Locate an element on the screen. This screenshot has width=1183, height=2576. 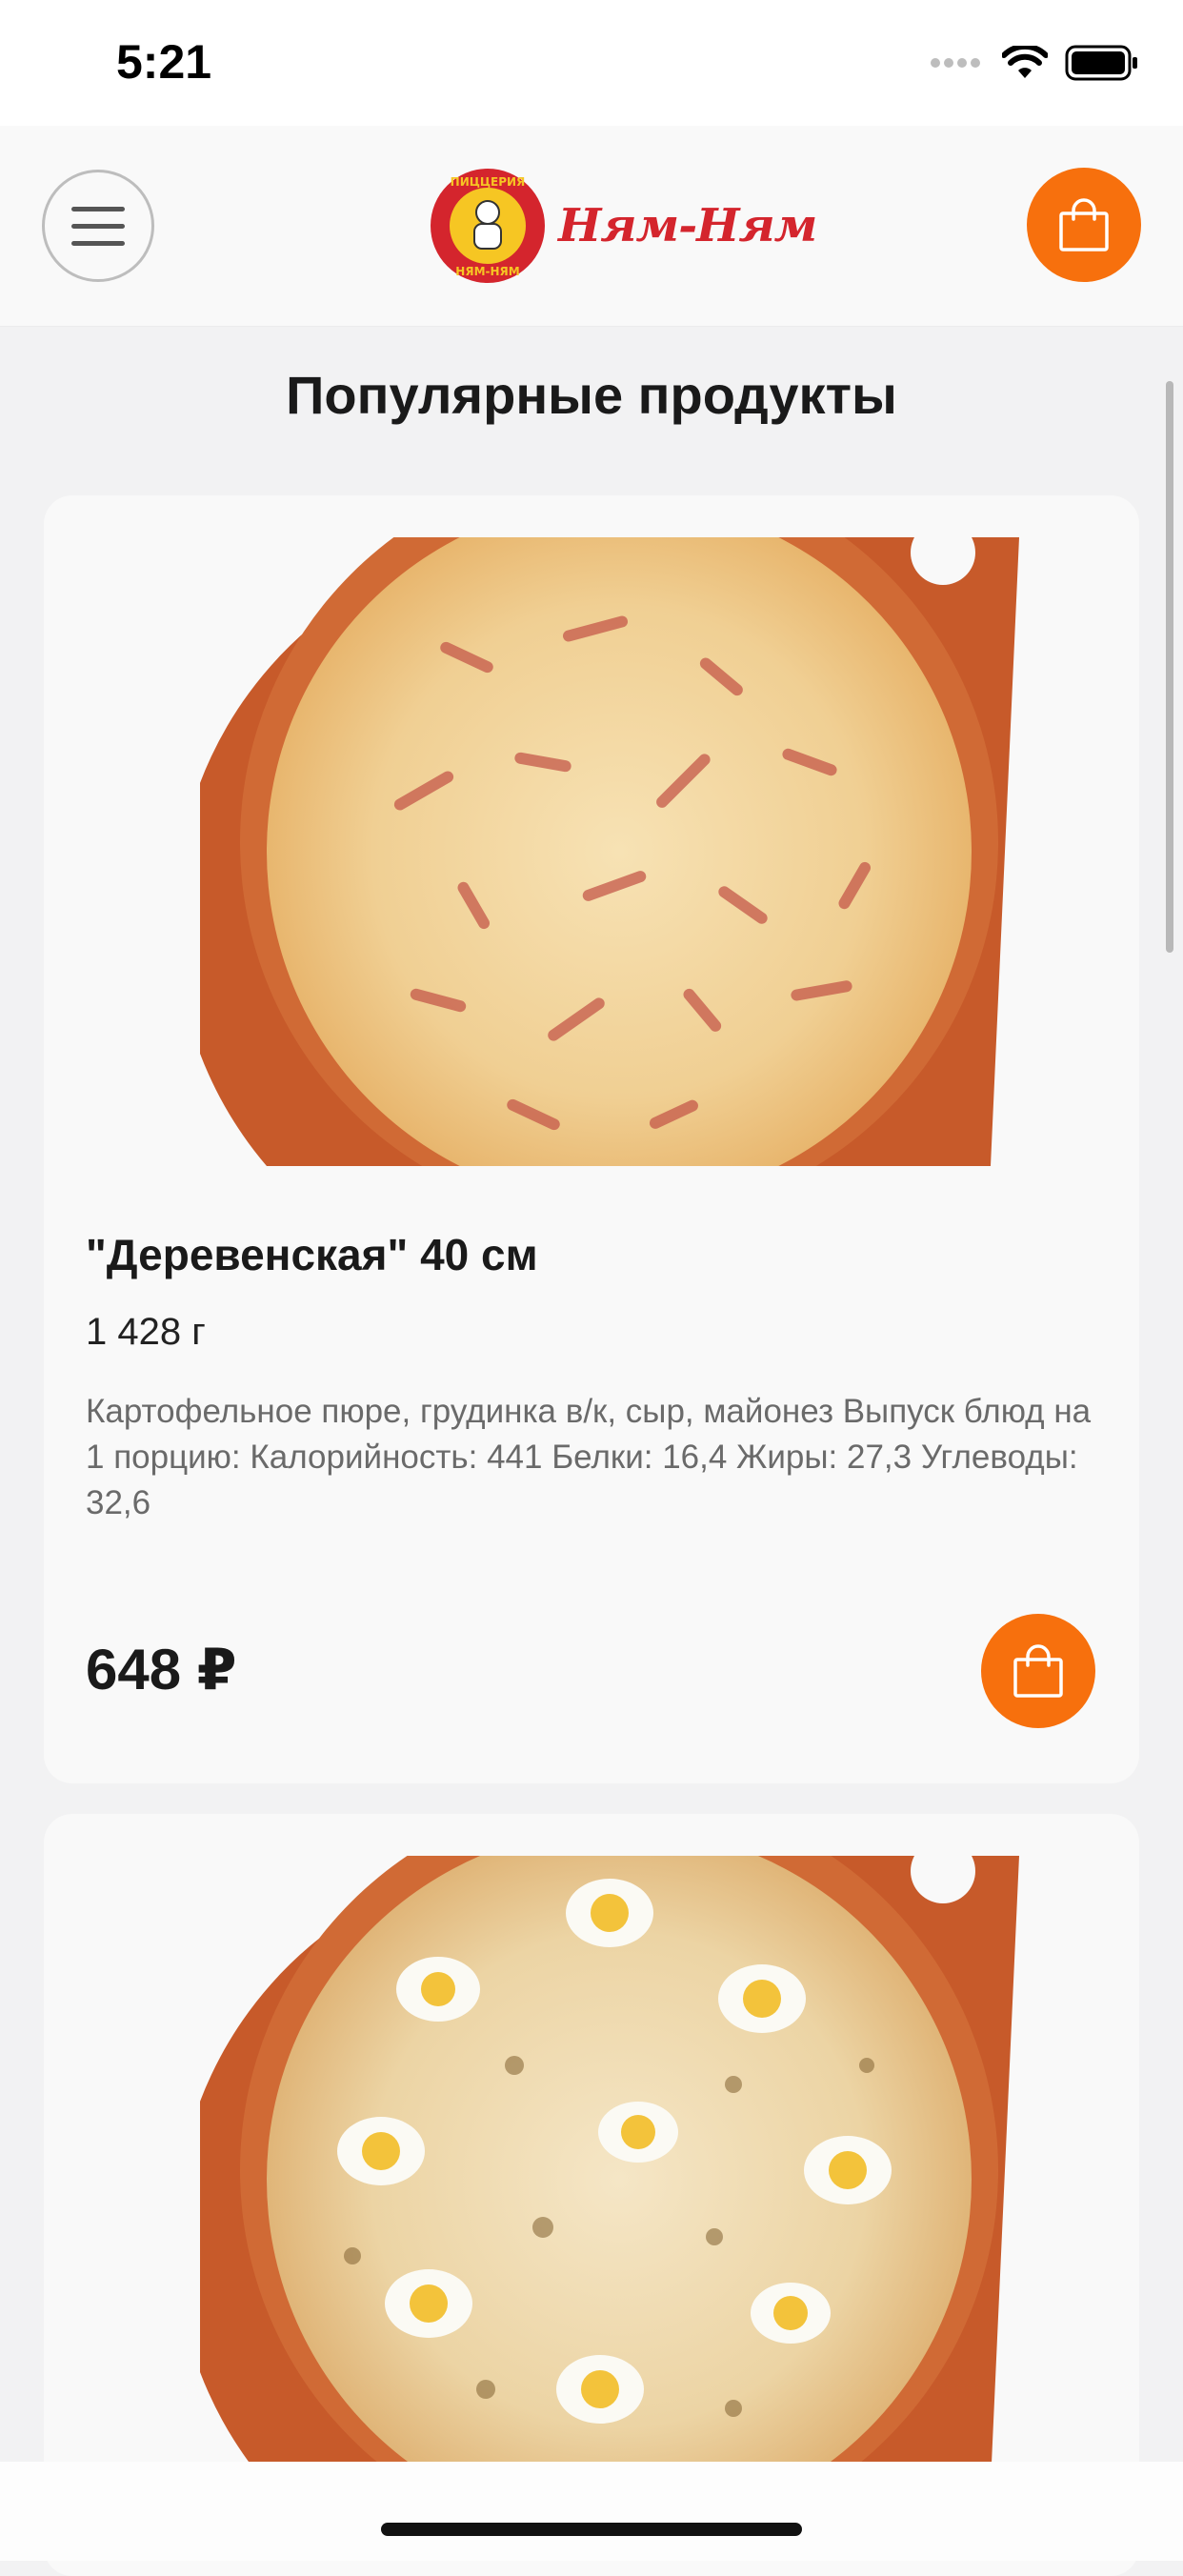
status-time: 5:21 is located at coordinates (164, 62).